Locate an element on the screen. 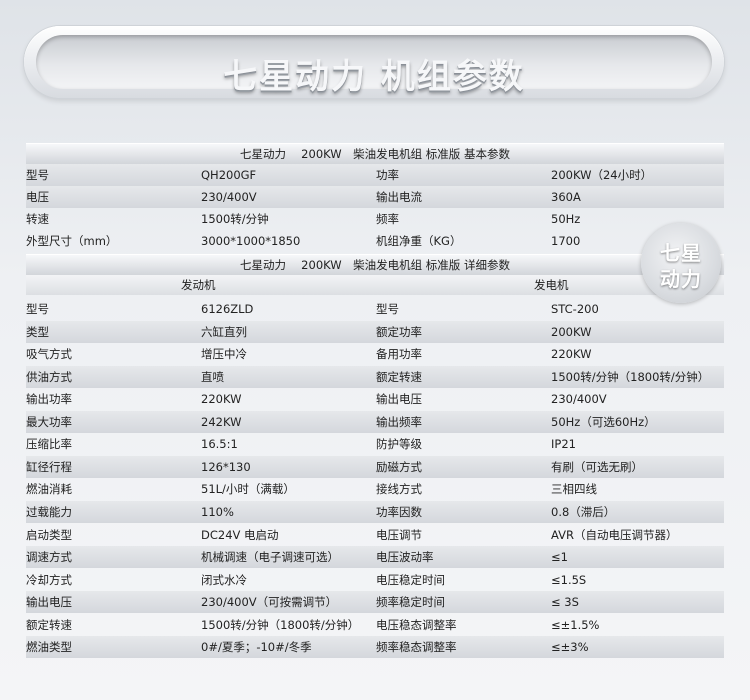 The width and height of the screenshot is (750, 700). brand-logo: 七星 动力 is located at coordinates (681, 263).